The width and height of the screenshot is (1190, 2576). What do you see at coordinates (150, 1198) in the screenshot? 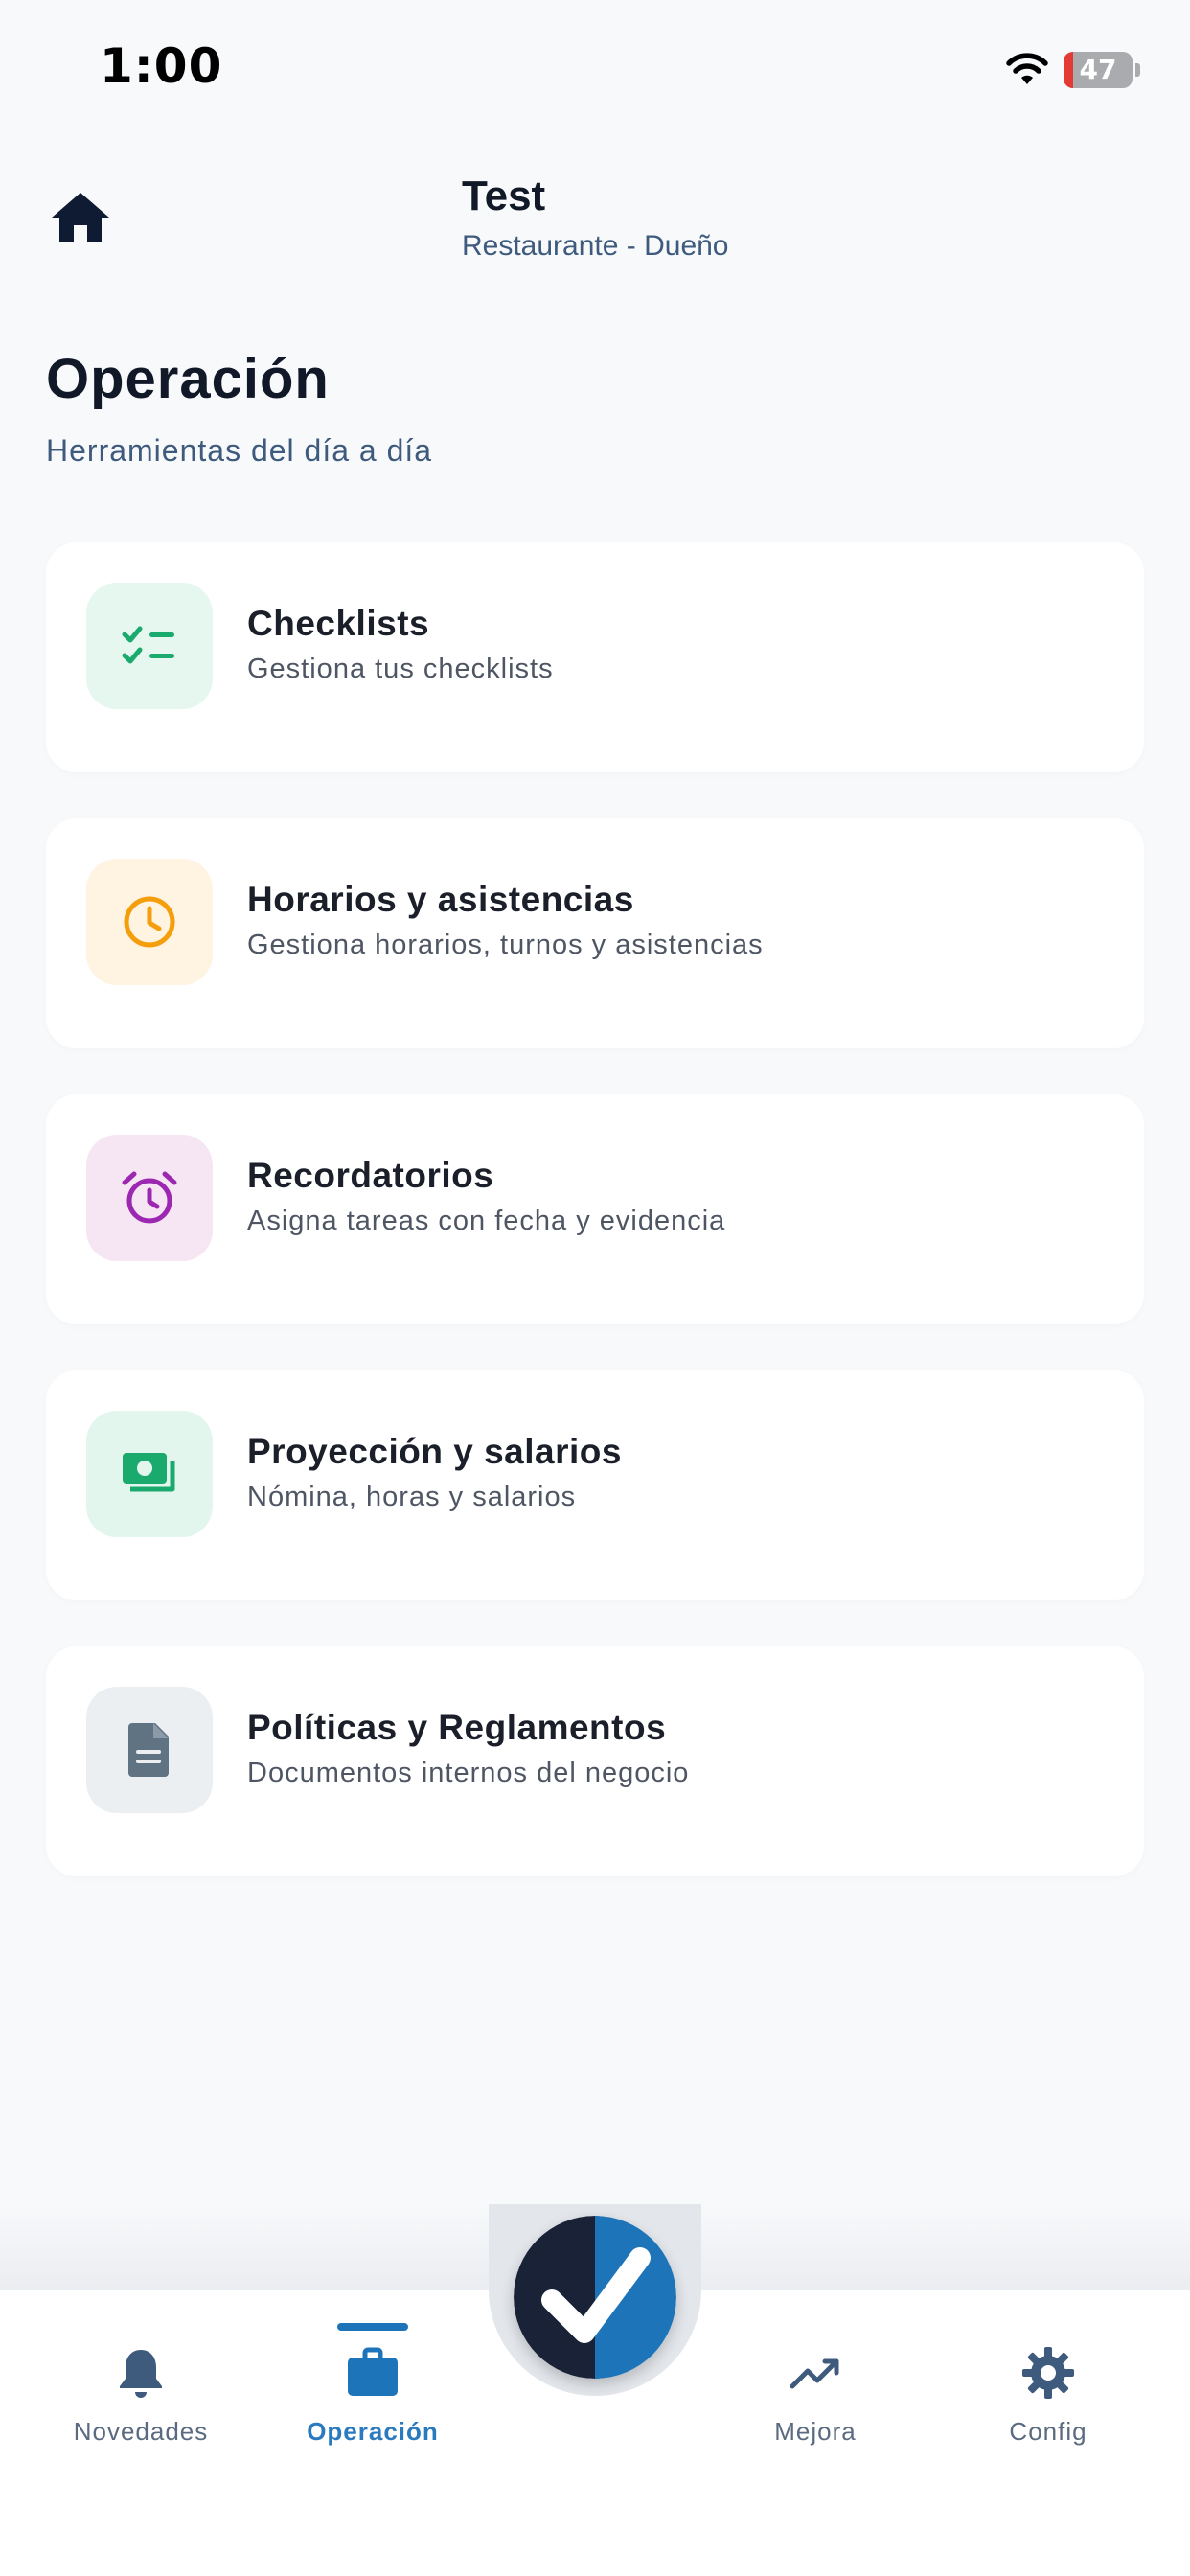
I see `alarm-clock-icon` at bounding box center [150, 1198].